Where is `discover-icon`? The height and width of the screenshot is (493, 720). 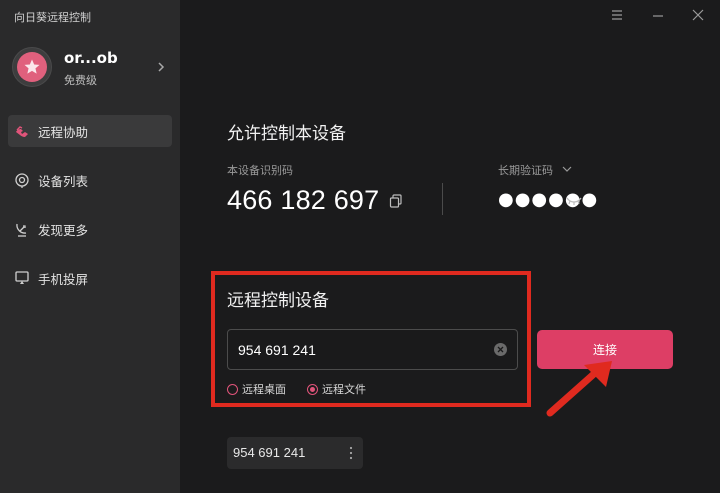 discover-icon is located at coordinates (22, 229).